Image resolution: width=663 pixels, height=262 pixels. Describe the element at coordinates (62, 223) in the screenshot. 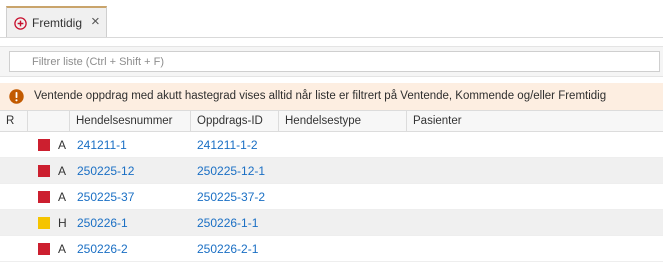

I see `priority-letter: H` at that location.